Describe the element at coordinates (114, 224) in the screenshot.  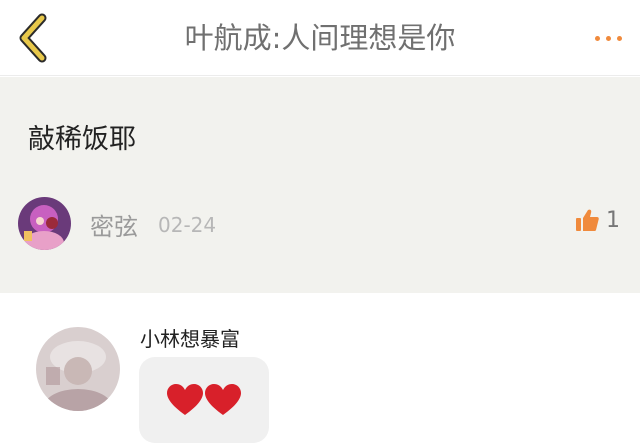
I see `author-name: 密弦` at that location.